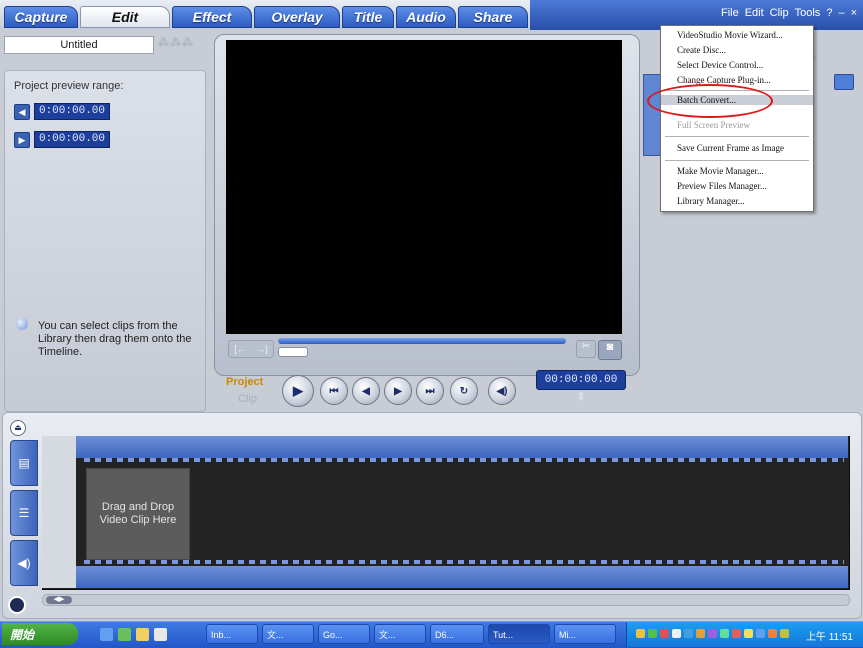 The image size is (863, 648). Describe the element at coordinates (251, 349) in the screenshot. I see `mark-in-out-buttons: [← →]` at that location.